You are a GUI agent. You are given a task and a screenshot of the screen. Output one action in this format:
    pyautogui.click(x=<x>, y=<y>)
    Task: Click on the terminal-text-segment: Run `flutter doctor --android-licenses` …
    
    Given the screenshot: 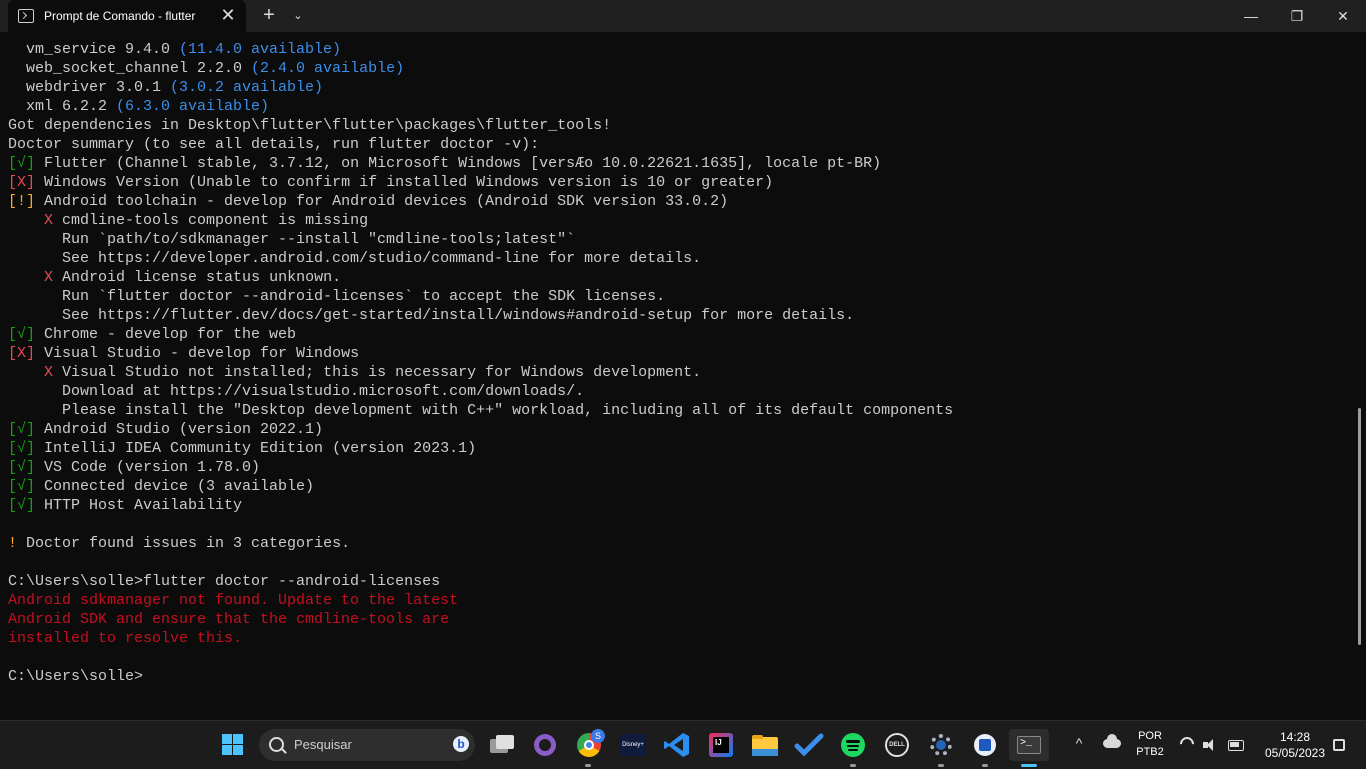 What is the action you would take?
    pyautogui.click(x=337, y=296)
    